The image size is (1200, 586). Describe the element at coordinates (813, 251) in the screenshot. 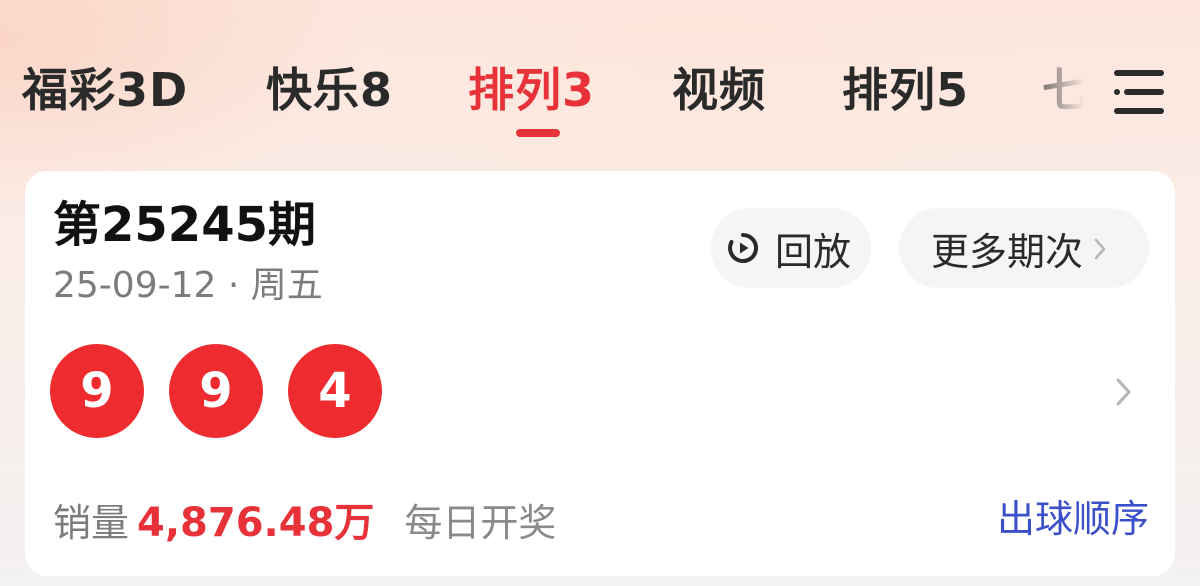

I see `replay-label: 回放` at that location.